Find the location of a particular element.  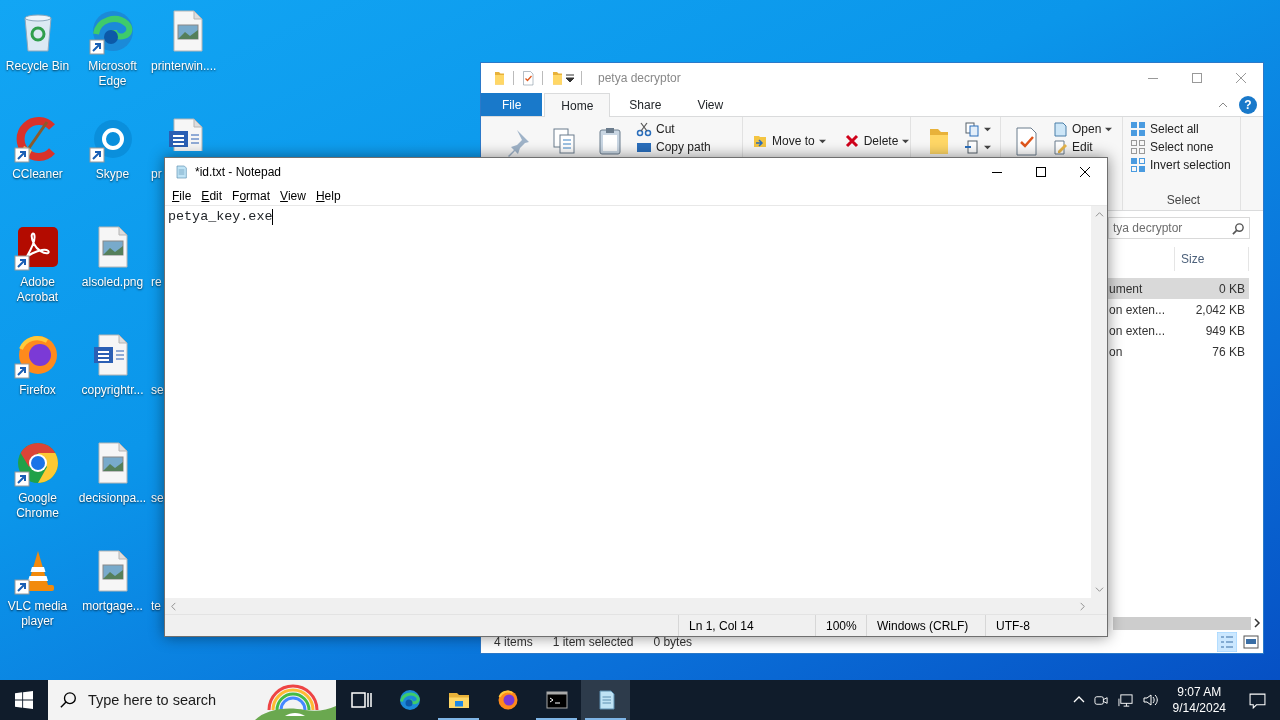

search-placeholder: tya decryptor is located at coordinates (1148, 228).